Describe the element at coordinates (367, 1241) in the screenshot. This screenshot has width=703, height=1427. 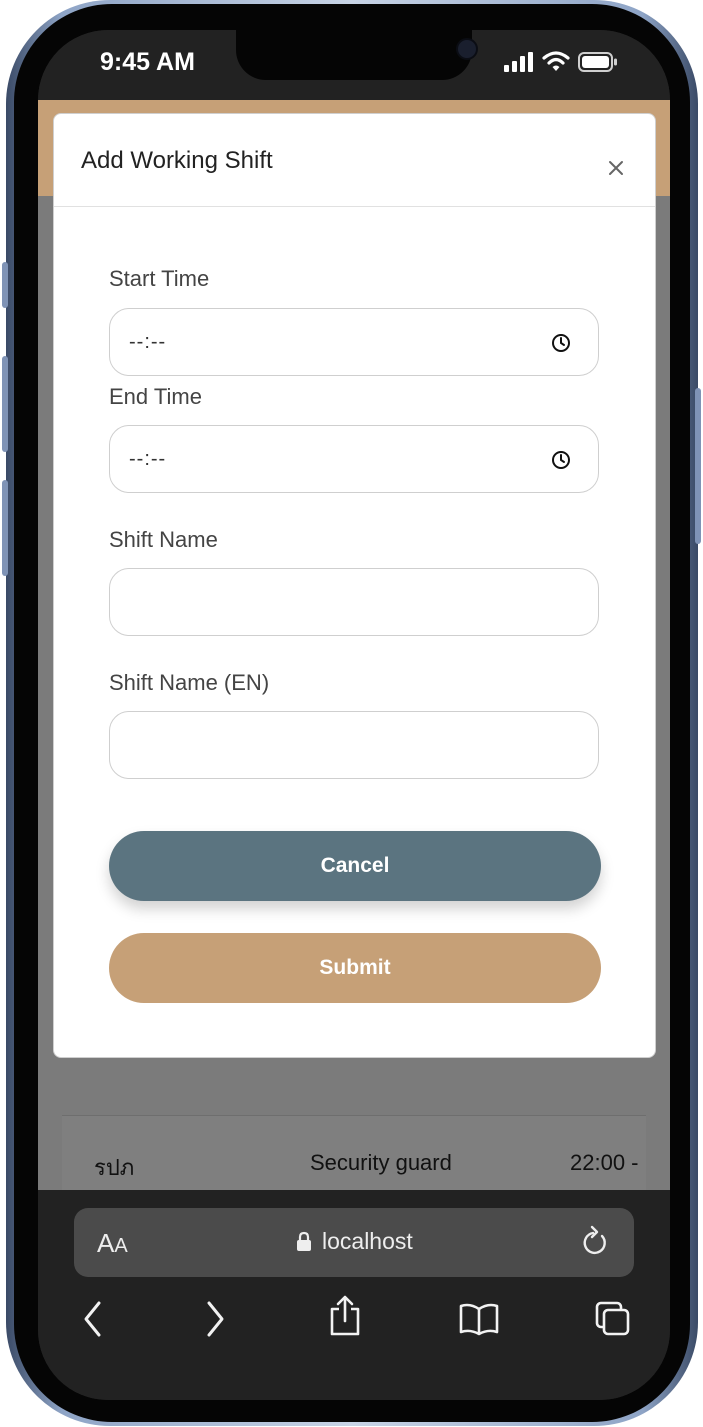
I see `url-text: localhost` at that location.